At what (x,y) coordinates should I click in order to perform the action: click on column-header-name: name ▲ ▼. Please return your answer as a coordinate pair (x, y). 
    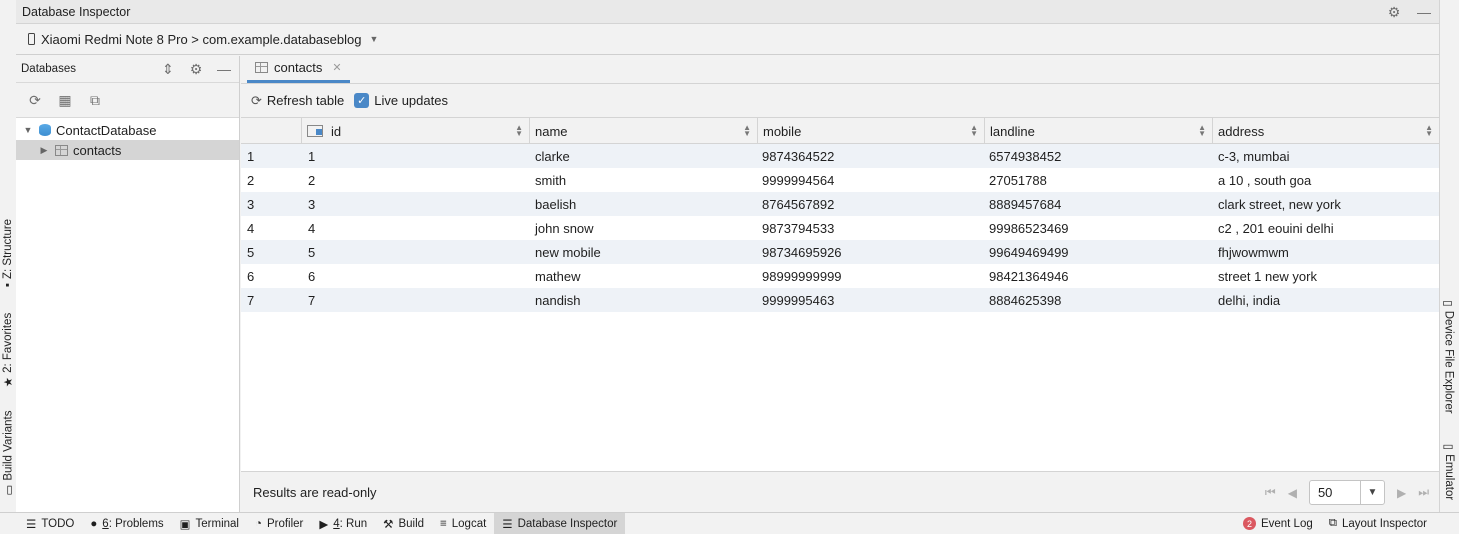
    Looking at the image, I should click on (643, 131).